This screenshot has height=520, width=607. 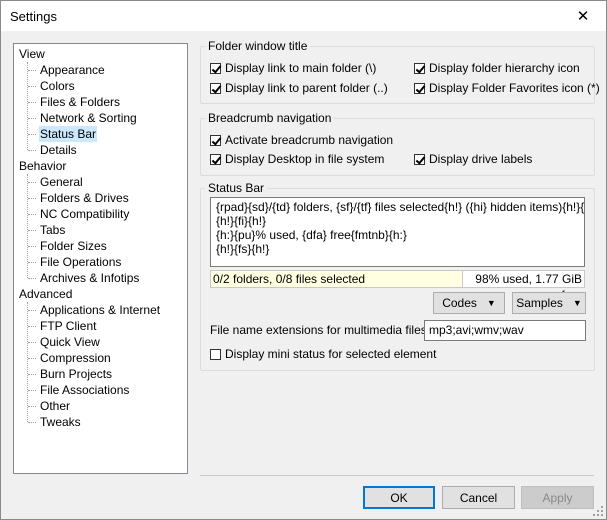 I want to click on tree-item-tweaks: Tweaks, so click(x=60, y=422).